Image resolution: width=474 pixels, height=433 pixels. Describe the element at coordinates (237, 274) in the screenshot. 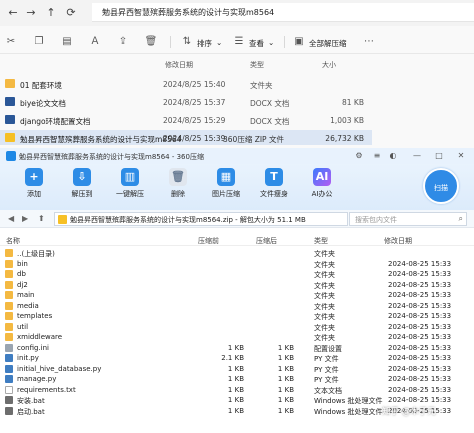

I see `table-row: db 文件夹 2024-08-25 15:33` at that location.